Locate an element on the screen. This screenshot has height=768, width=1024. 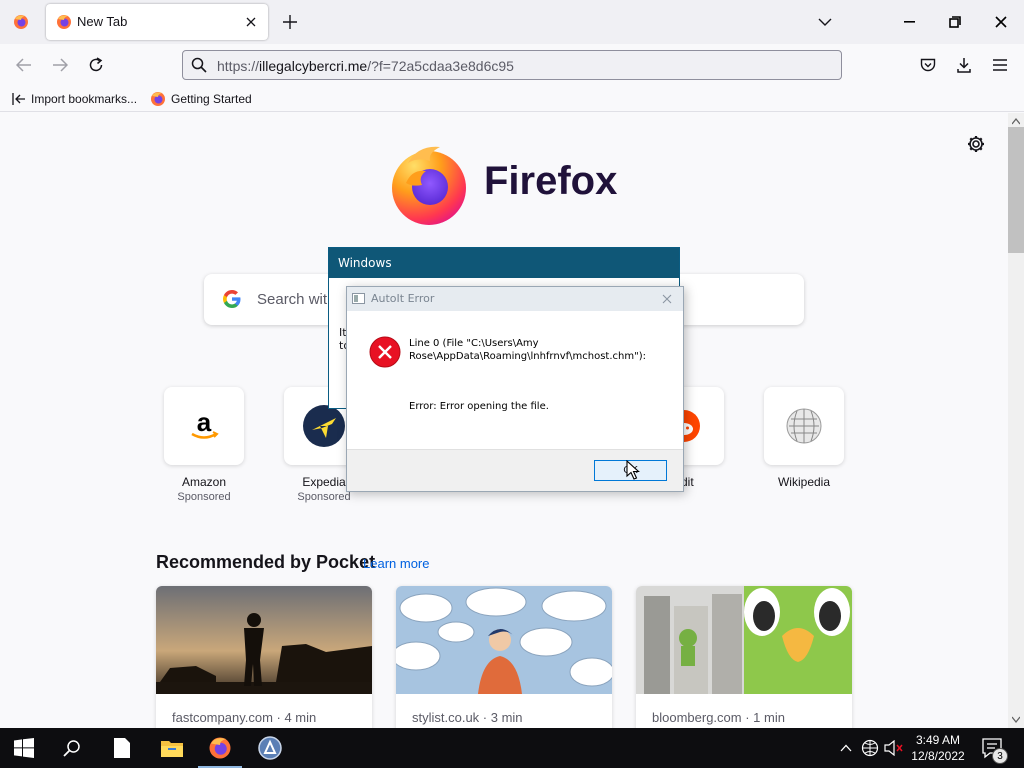
globe-network-icon is located at coordinates (870, 748).